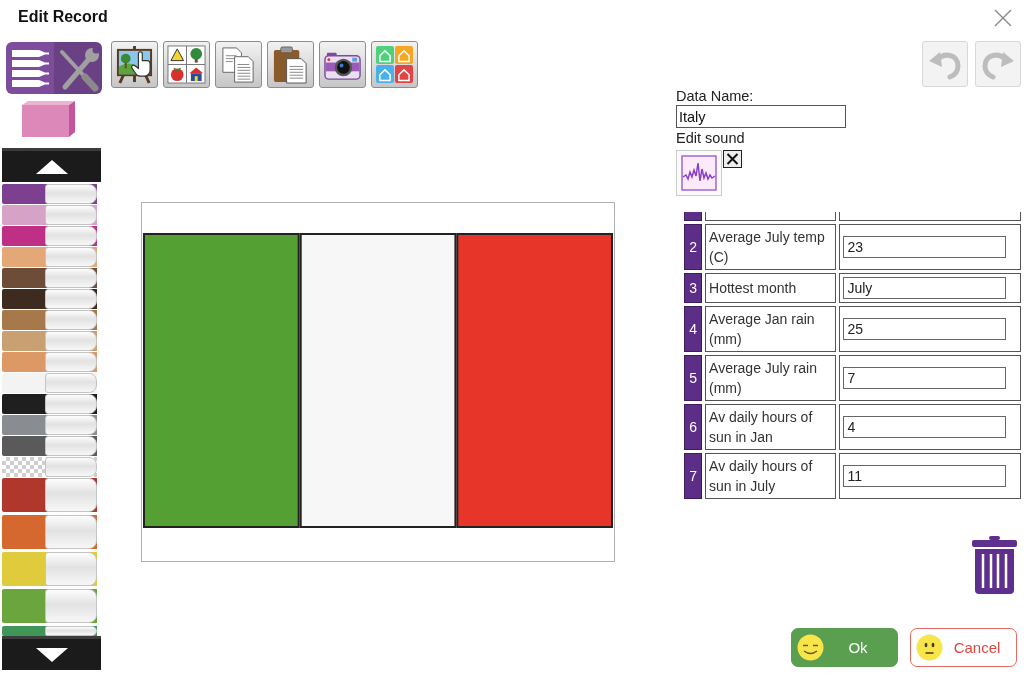 This screenshot has width=1024, height=674. What do you see at coordinates (925, 427) in the screenshot?
I see `value-input: 4` at bounding box center [925, 427].